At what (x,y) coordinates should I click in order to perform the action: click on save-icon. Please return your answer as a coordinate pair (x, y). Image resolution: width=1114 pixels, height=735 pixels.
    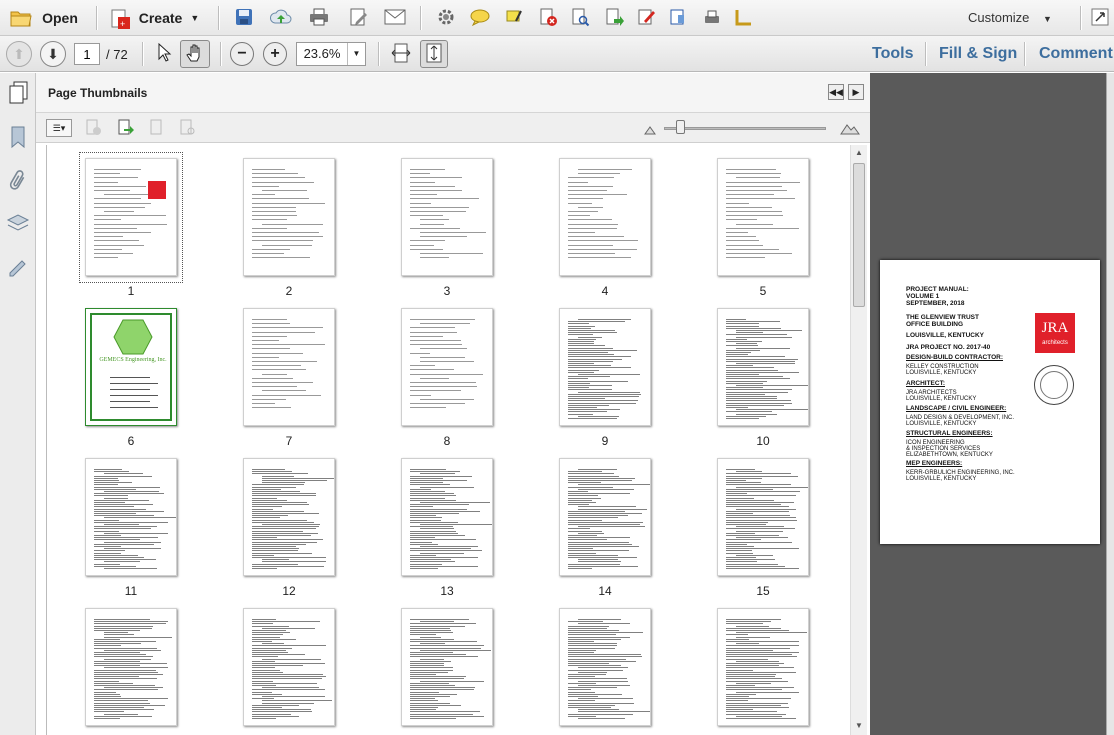
    Looking at the image, I should click on (244, 18).